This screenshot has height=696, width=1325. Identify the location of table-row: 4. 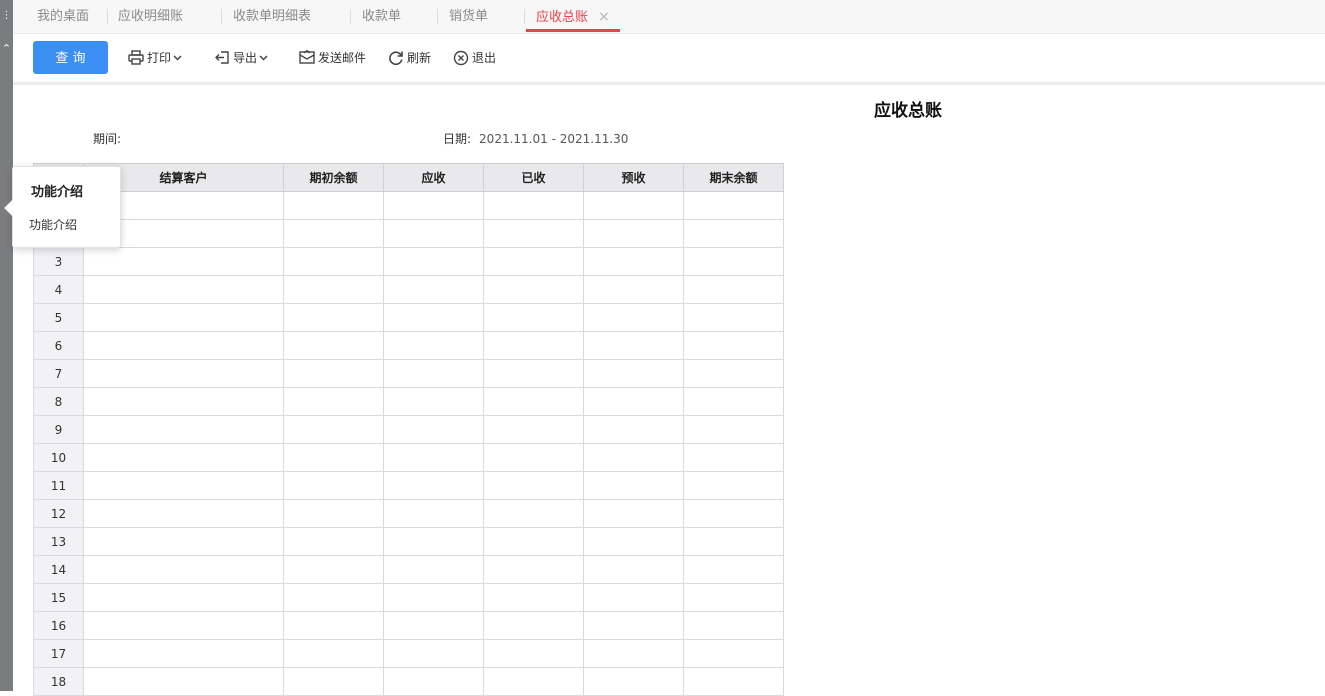
(408, 289).